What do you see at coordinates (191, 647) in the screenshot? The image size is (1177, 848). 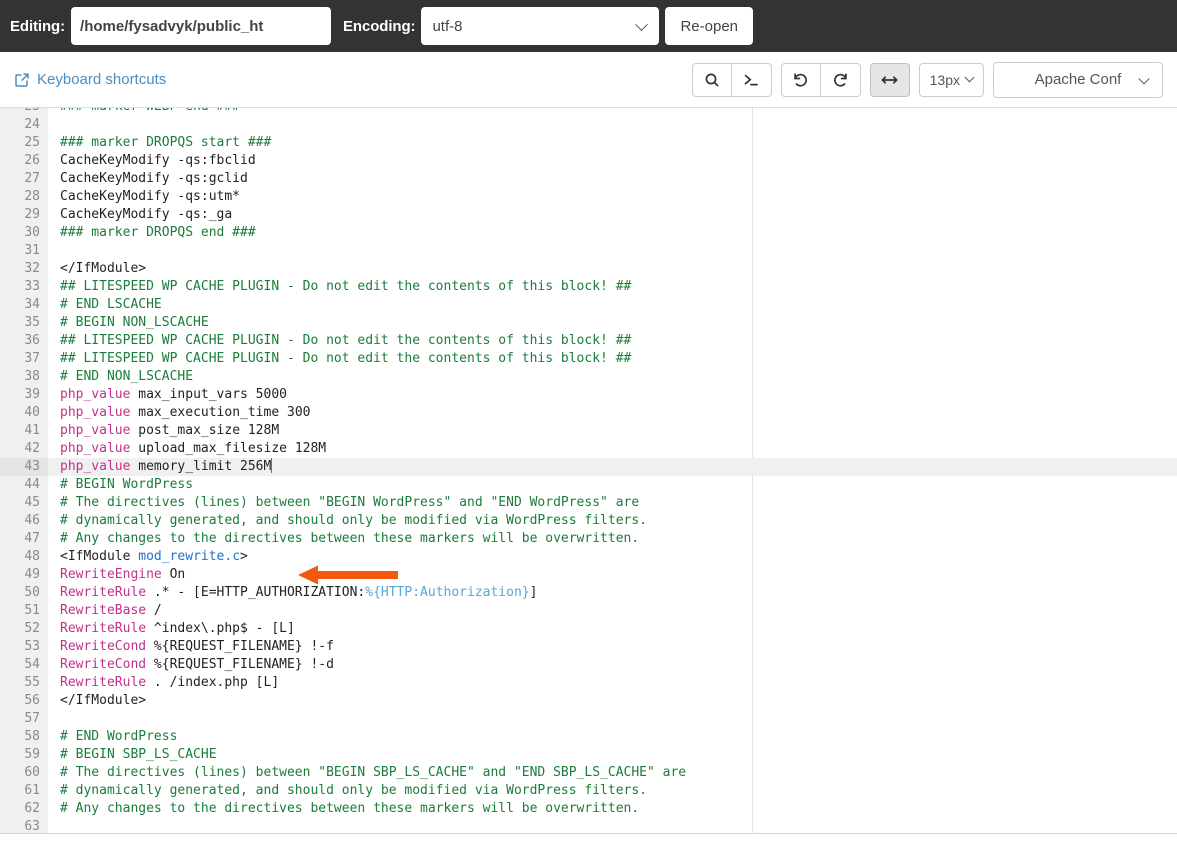 I see `code-line-text: RewriteCond %{REQUEST_FILENAME} !-f` at bounding box center [191, 647].